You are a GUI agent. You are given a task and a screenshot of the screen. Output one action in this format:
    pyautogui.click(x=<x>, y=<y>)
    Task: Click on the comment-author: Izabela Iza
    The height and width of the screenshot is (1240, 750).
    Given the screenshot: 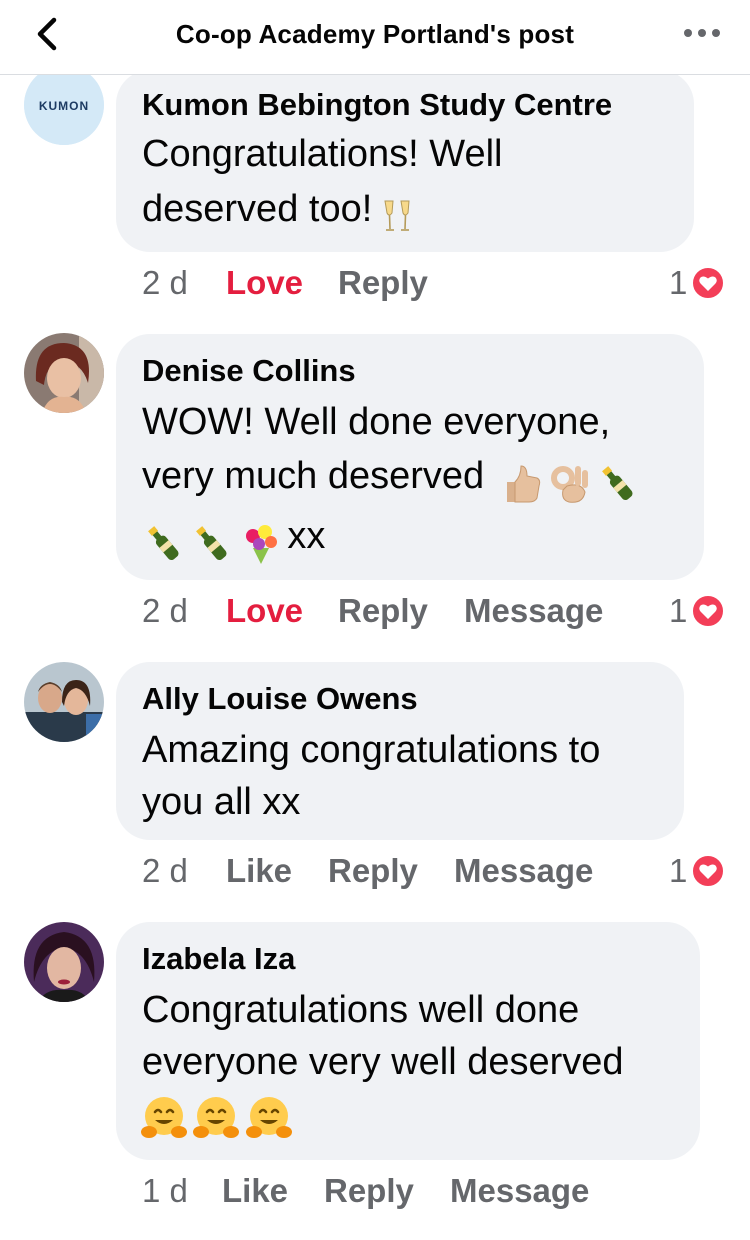 What is the action you would take?
    pyautogui.click(x=218, y=959)
    